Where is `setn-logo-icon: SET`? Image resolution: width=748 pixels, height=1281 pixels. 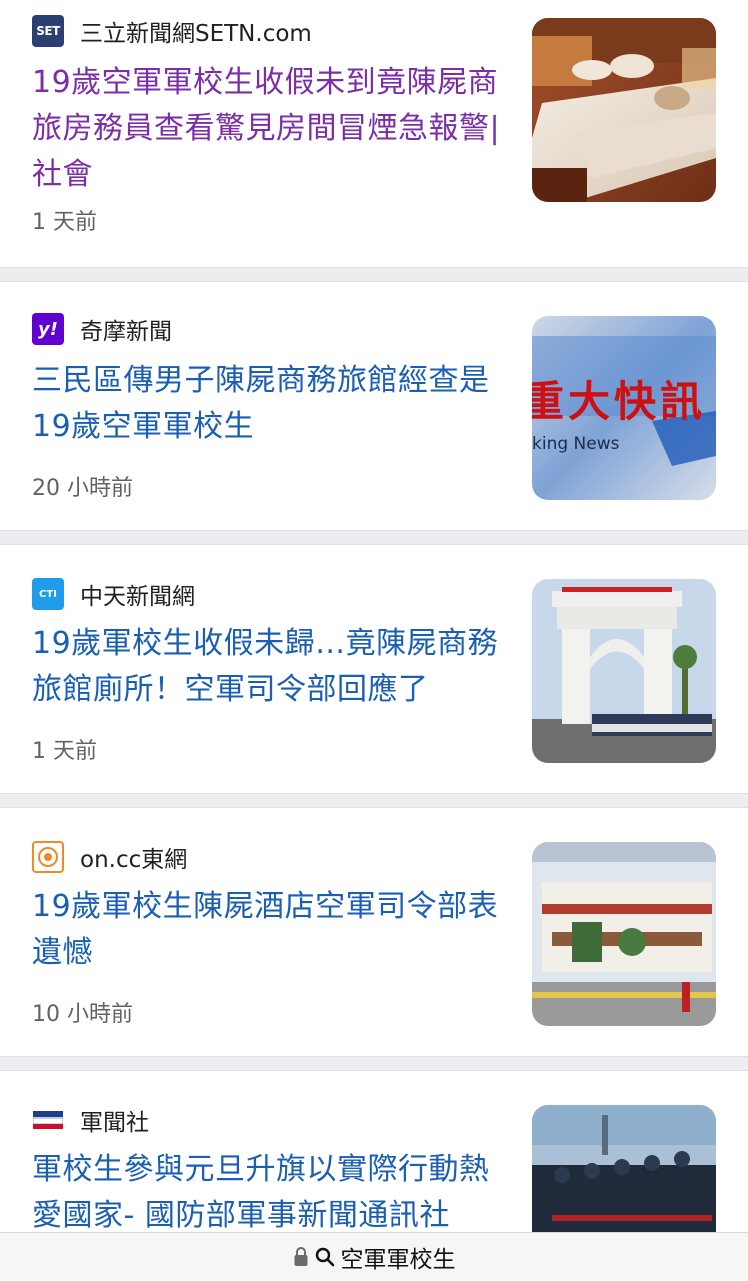
setn-logo-icon: SET is located at coordinates (48, 31).